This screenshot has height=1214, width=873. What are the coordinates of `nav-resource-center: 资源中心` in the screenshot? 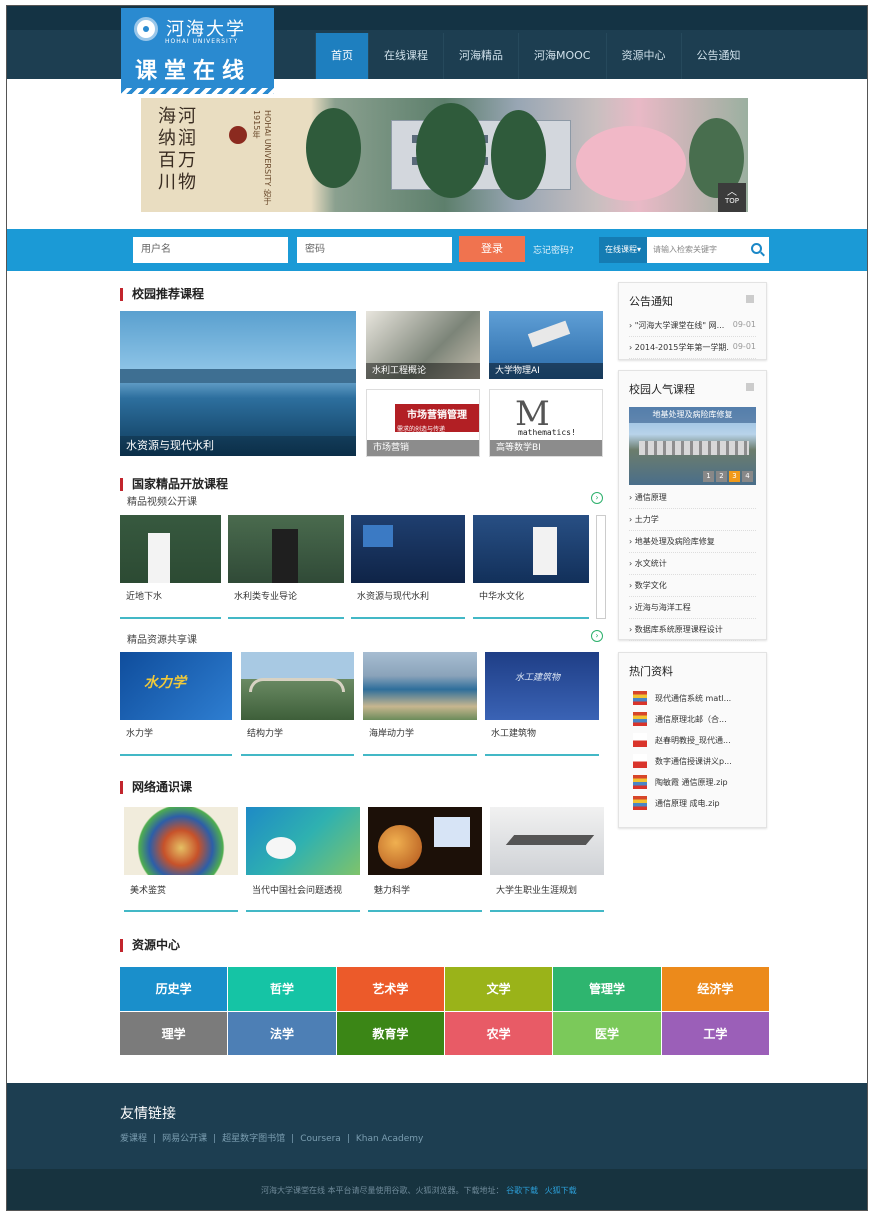 It's located at (643, 56).